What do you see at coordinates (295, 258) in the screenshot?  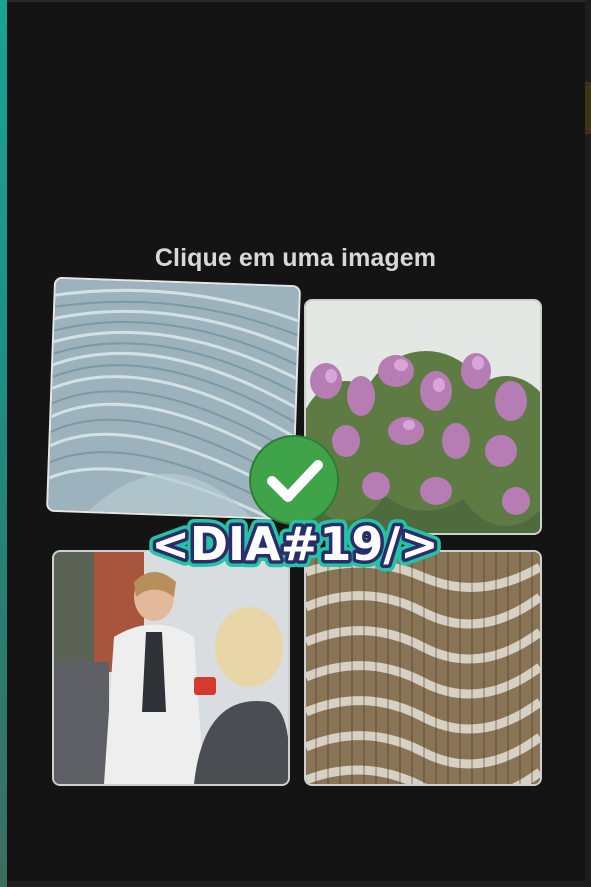 I see `captcha-title: Clique em uma imagem` at bounding box center [295, 258].